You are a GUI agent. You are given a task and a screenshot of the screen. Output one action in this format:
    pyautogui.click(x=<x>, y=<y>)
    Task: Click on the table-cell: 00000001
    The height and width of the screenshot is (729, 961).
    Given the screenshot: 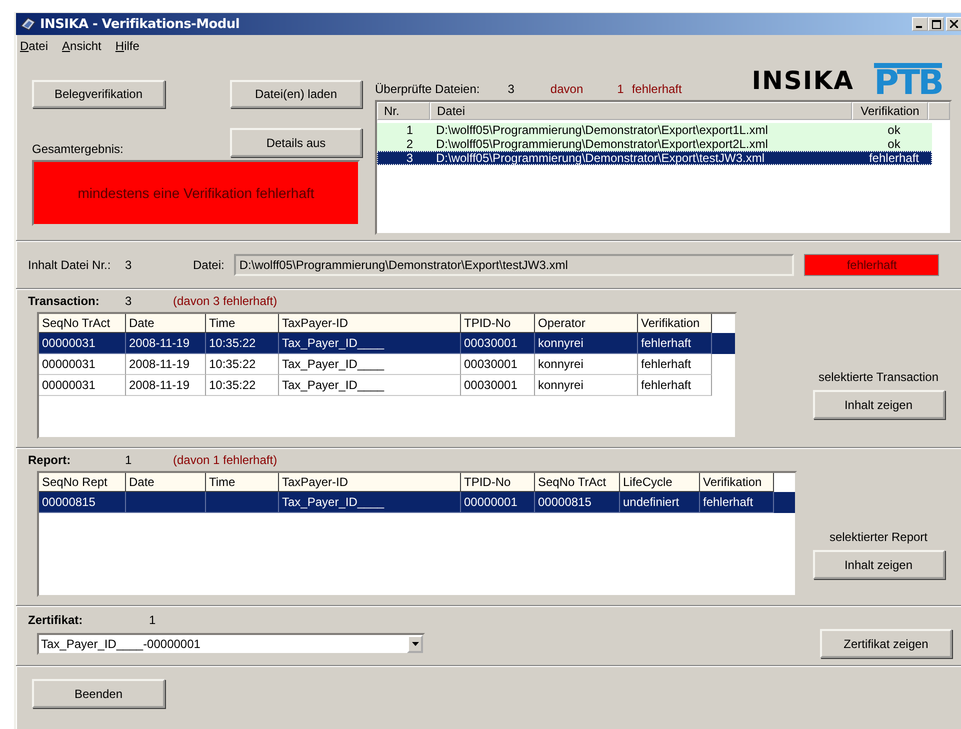 What is the action you would take?
    pyautogui.click(x=498, y=502)
    